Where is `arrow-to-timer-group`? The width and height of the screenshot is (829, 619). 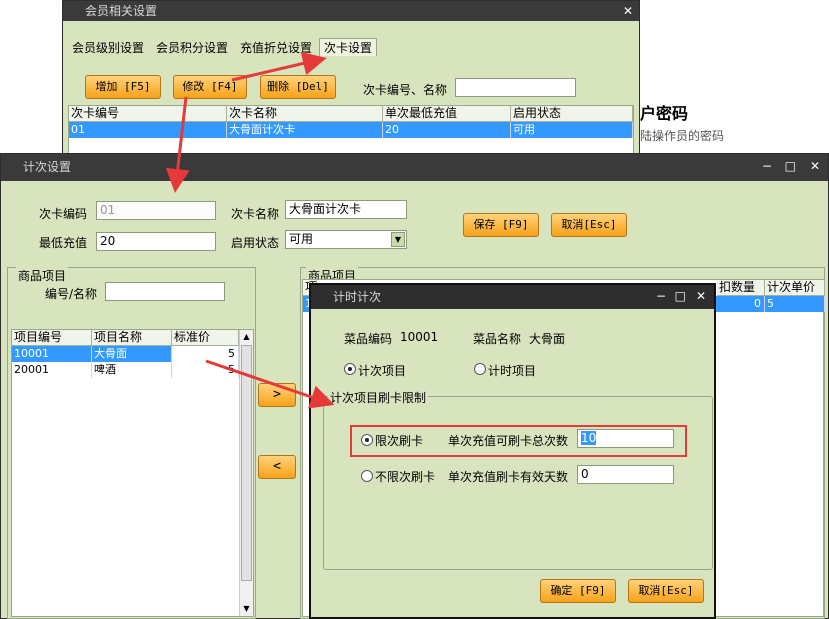
arrow-to-timer-group is located at coordinates (270, 384).